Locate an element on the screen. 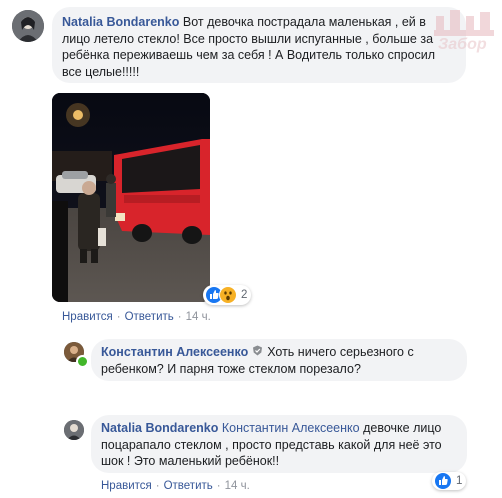  reply-author: Константин Алексеенко is located at coordinates (174, 352).